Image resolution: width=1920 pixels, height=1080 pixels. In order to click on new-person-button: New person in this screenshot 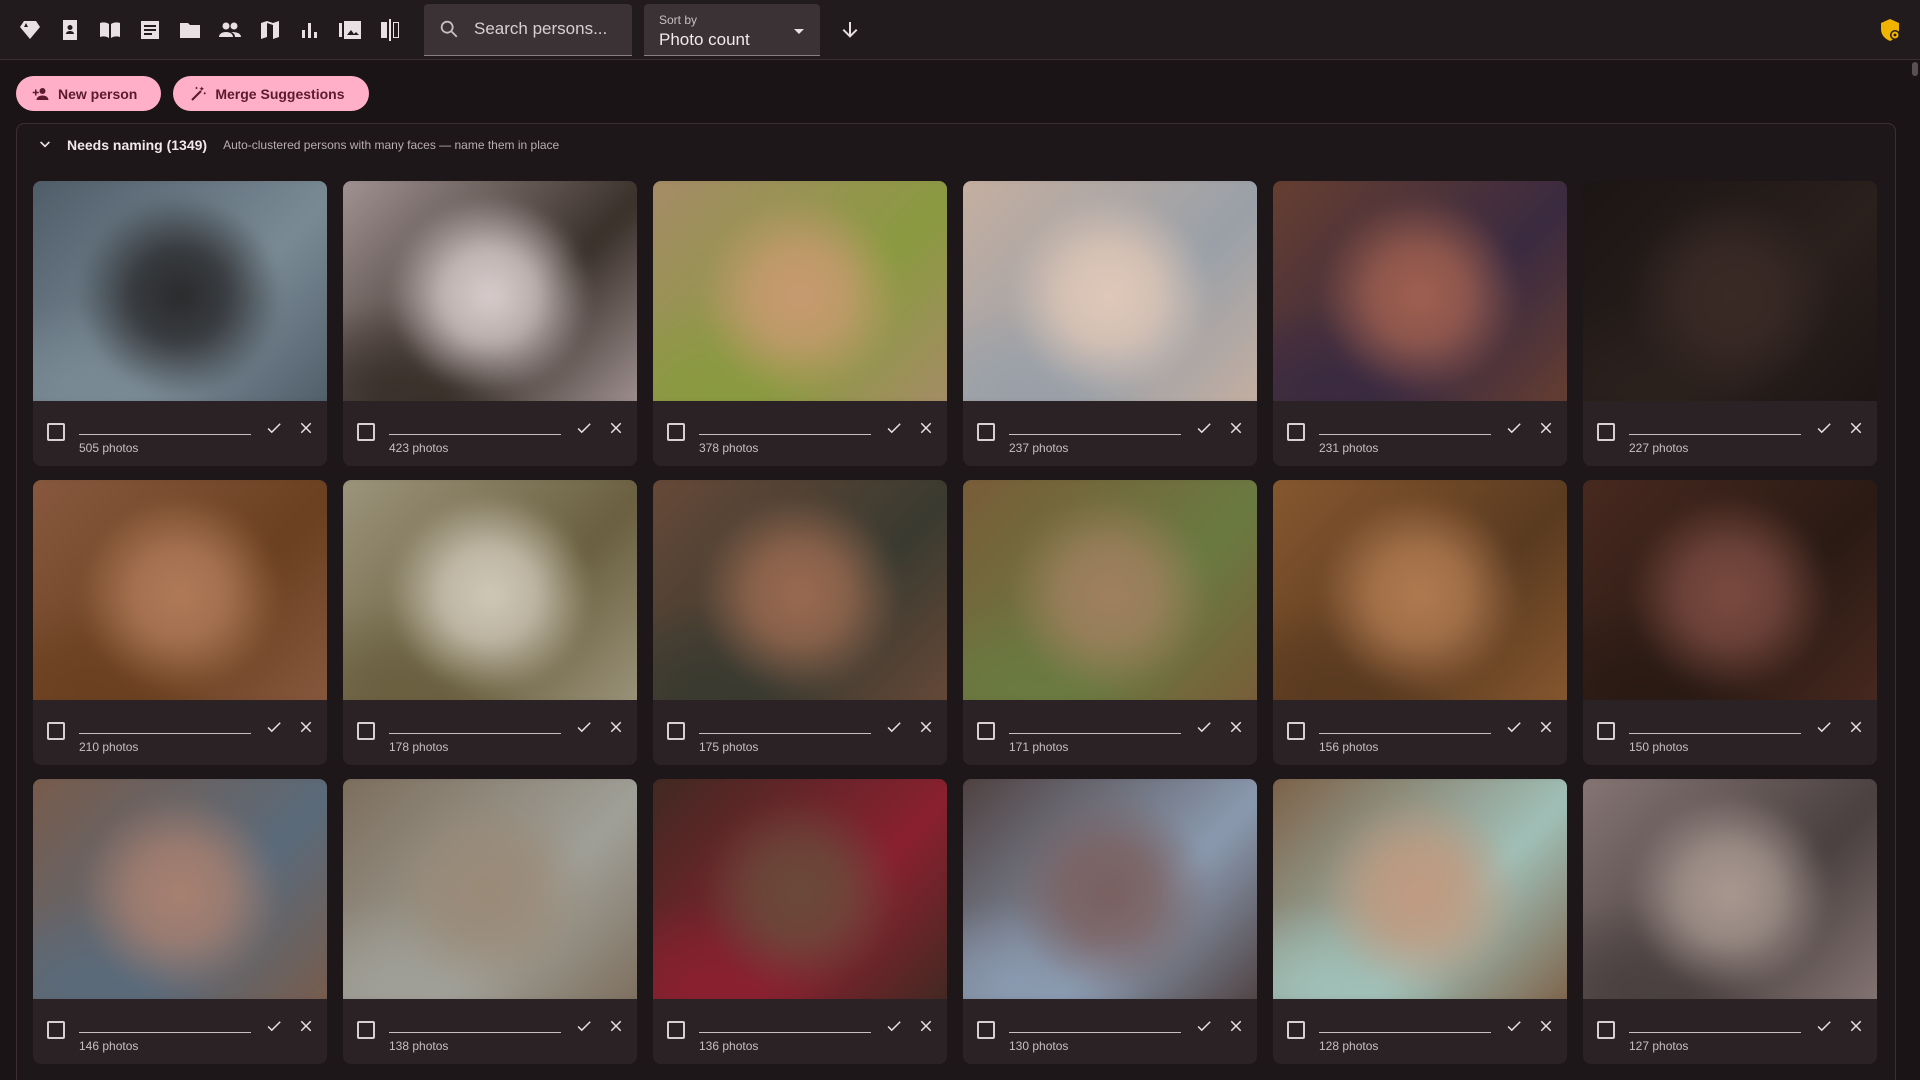, I will do `click(89, 93)`.